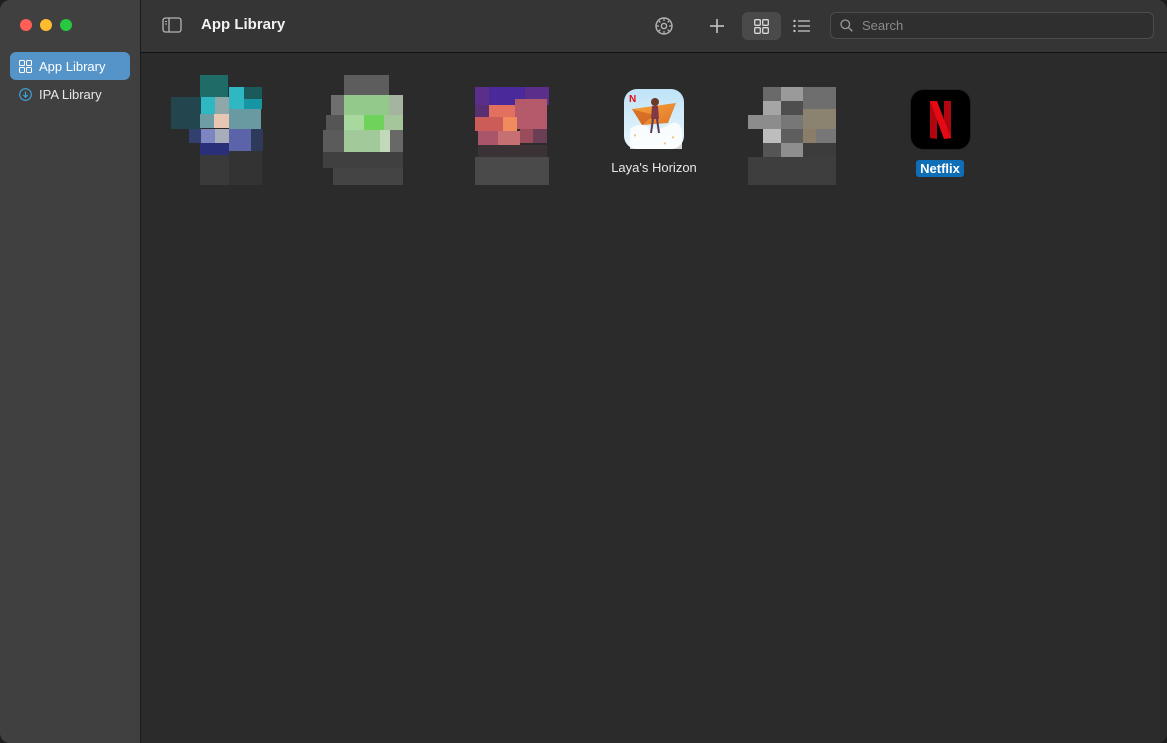 This screenshot has height=743, width=1167. I want to click on list-view-button, so click(802, 26).